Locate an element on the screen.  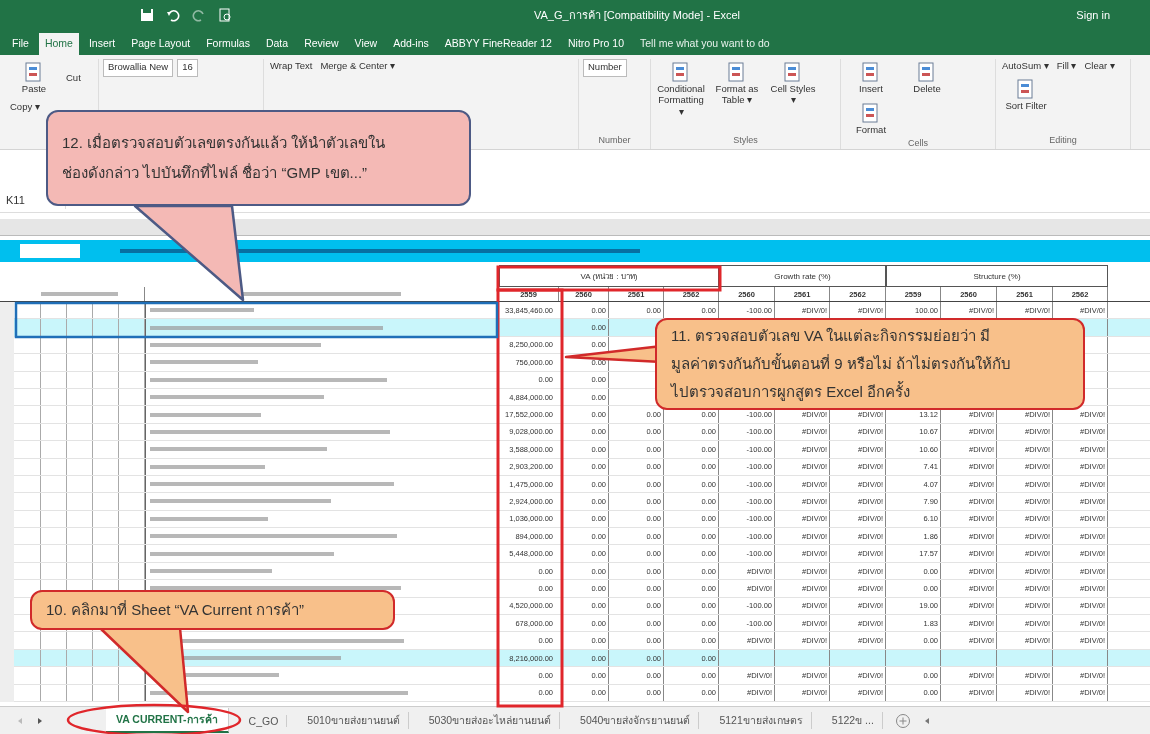
callout-text: ไปตรวจสอบการผูกสูตร Excel อีกครั้ง is located at coordinates (791, 391).